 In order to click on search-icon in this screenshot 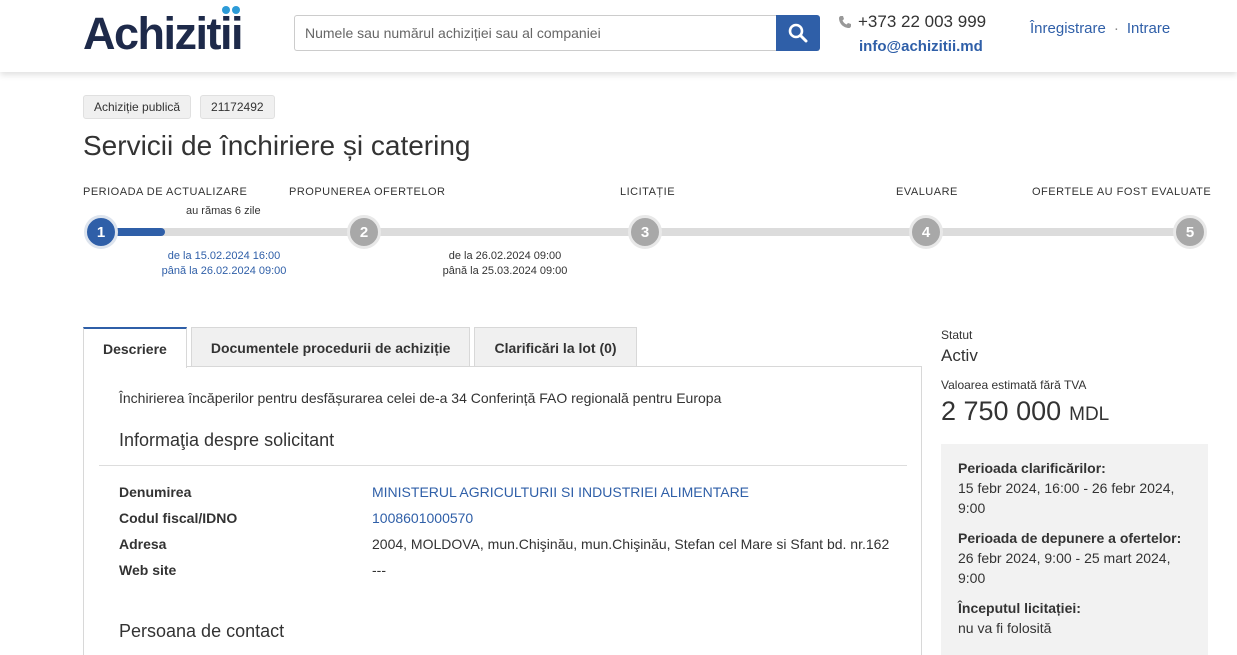, I will do `click(798, 33)`.